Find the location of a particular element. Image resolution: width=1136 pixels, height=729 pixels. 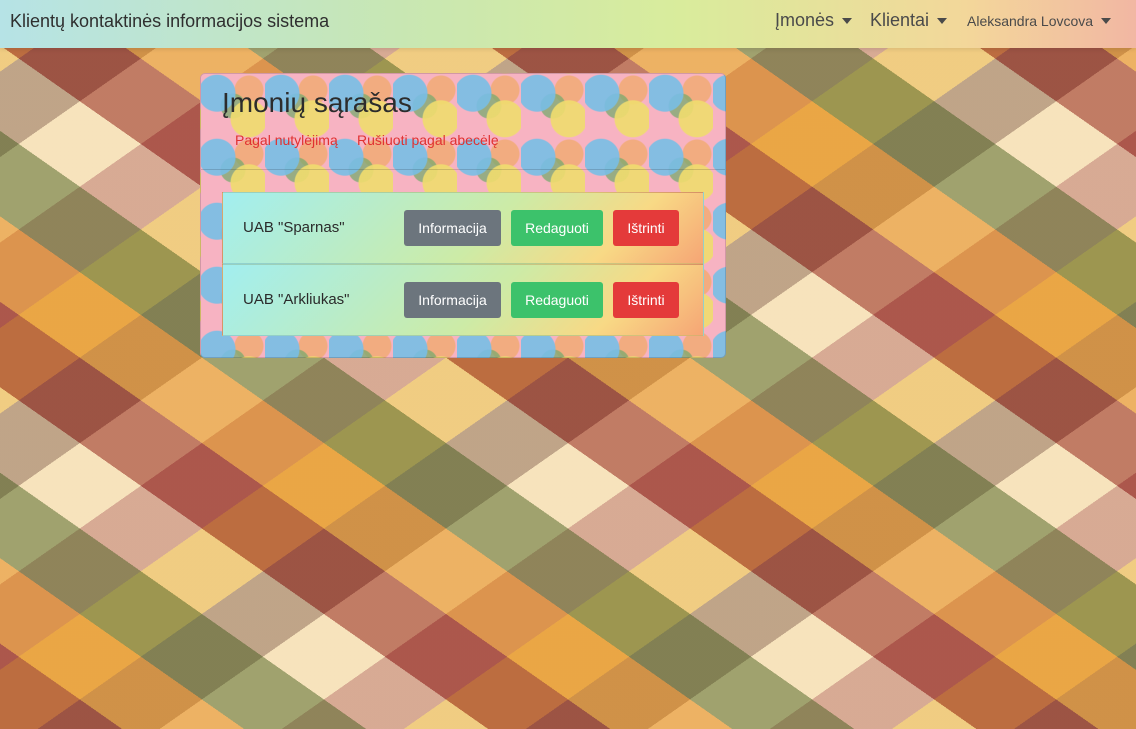

sort-default-link: Pagal nutylėjimą is located at coordinates (286, 140).